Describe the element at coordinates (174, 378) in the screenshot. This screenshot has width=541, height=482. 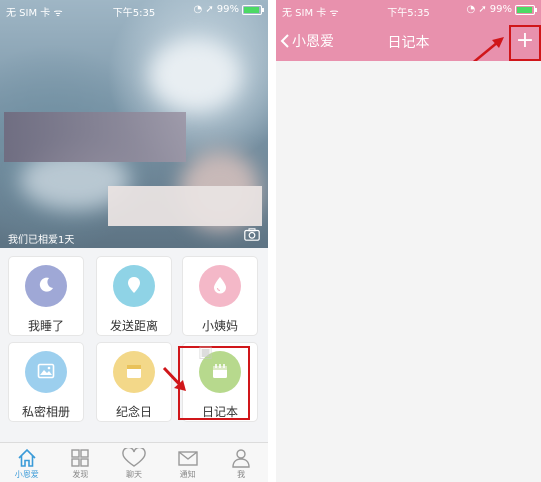
I see `arrow-annotation-icon` at that location.